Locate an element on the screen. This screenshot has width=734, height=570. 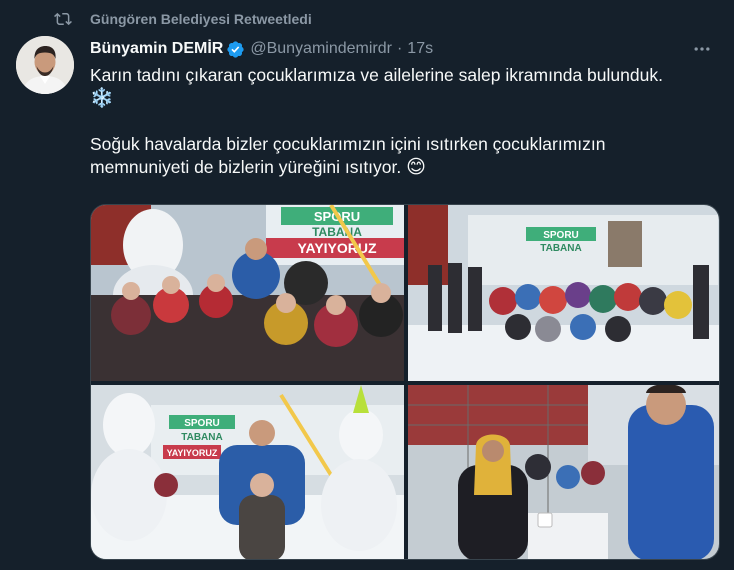
more-options-icon is located at coordinates (702, 49).